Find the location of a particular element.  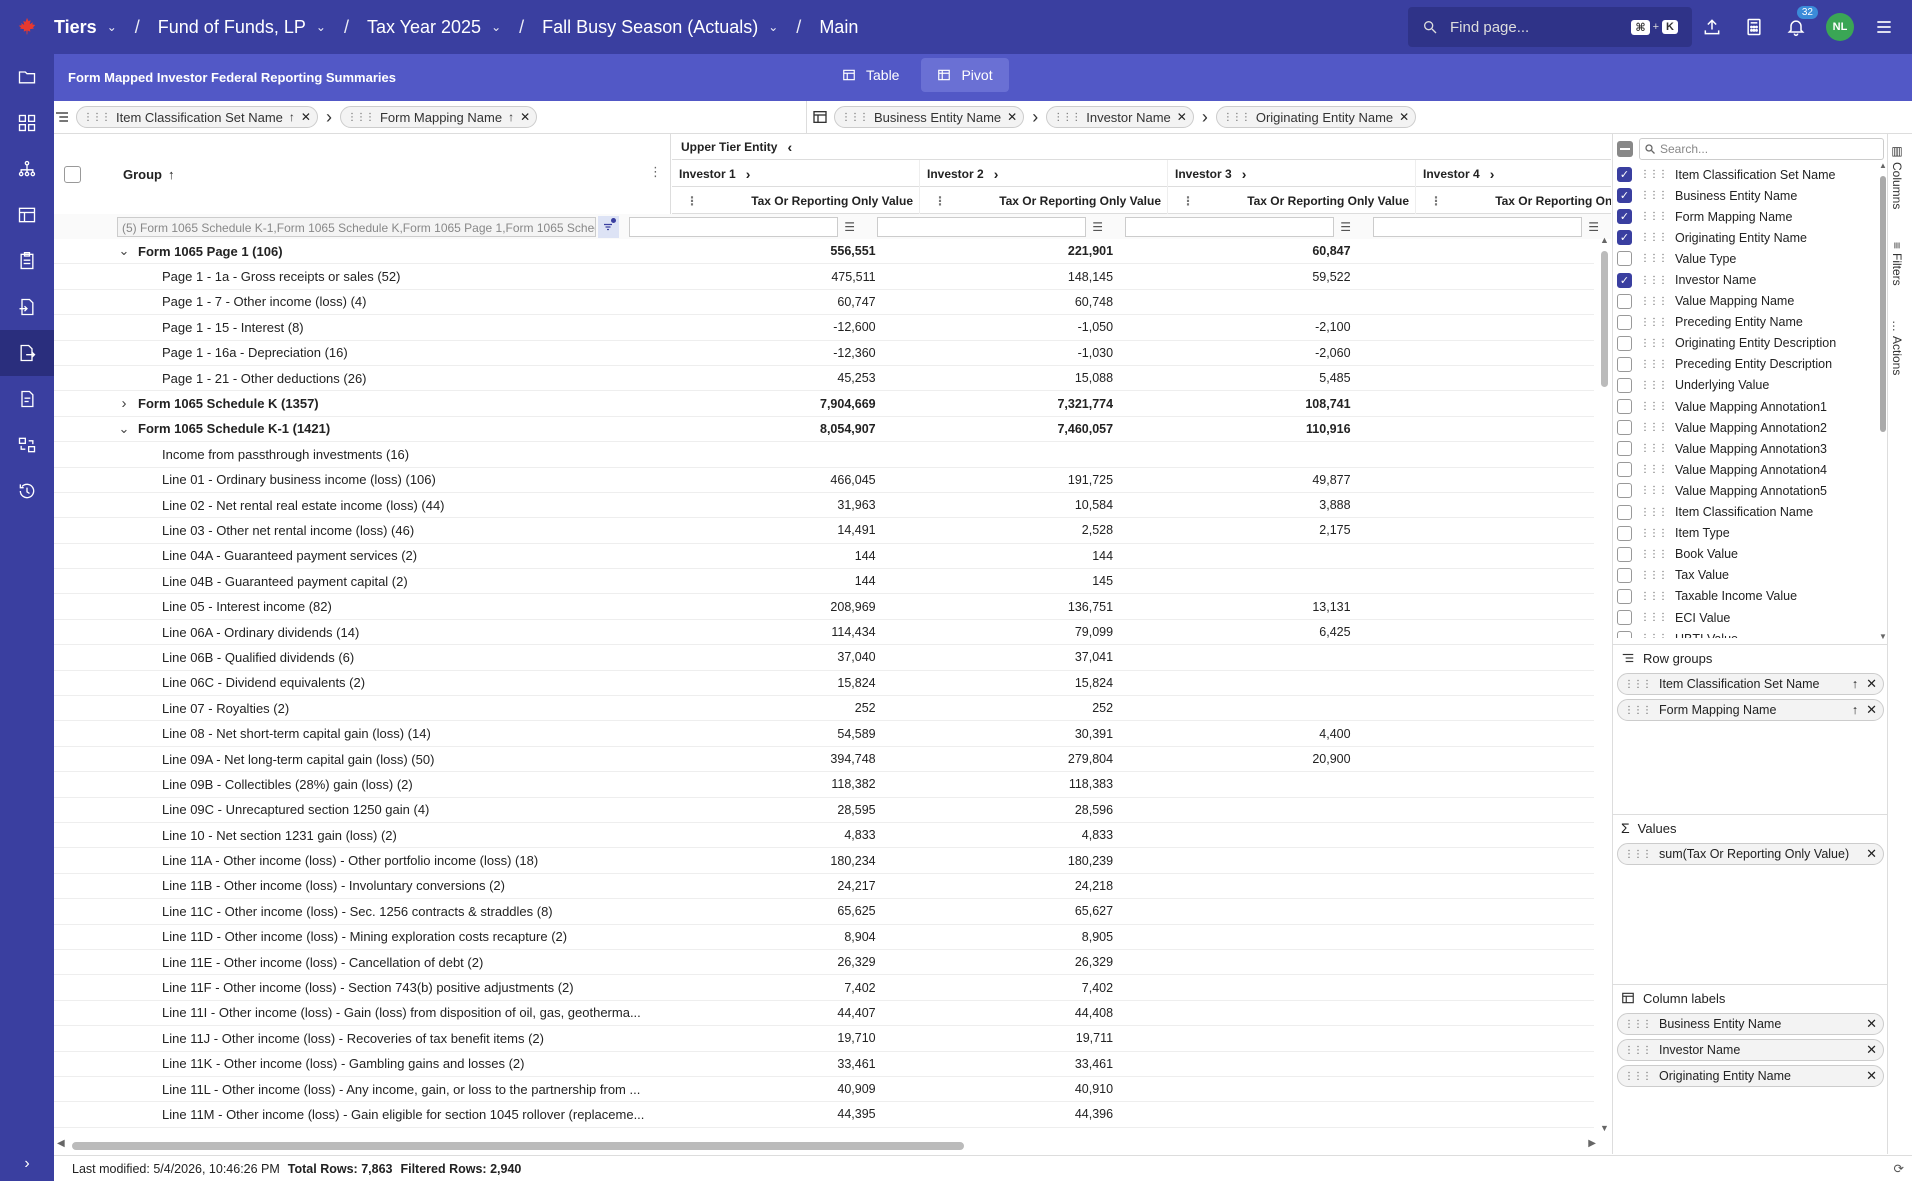

table-icon is located at coordinates (27, 215).